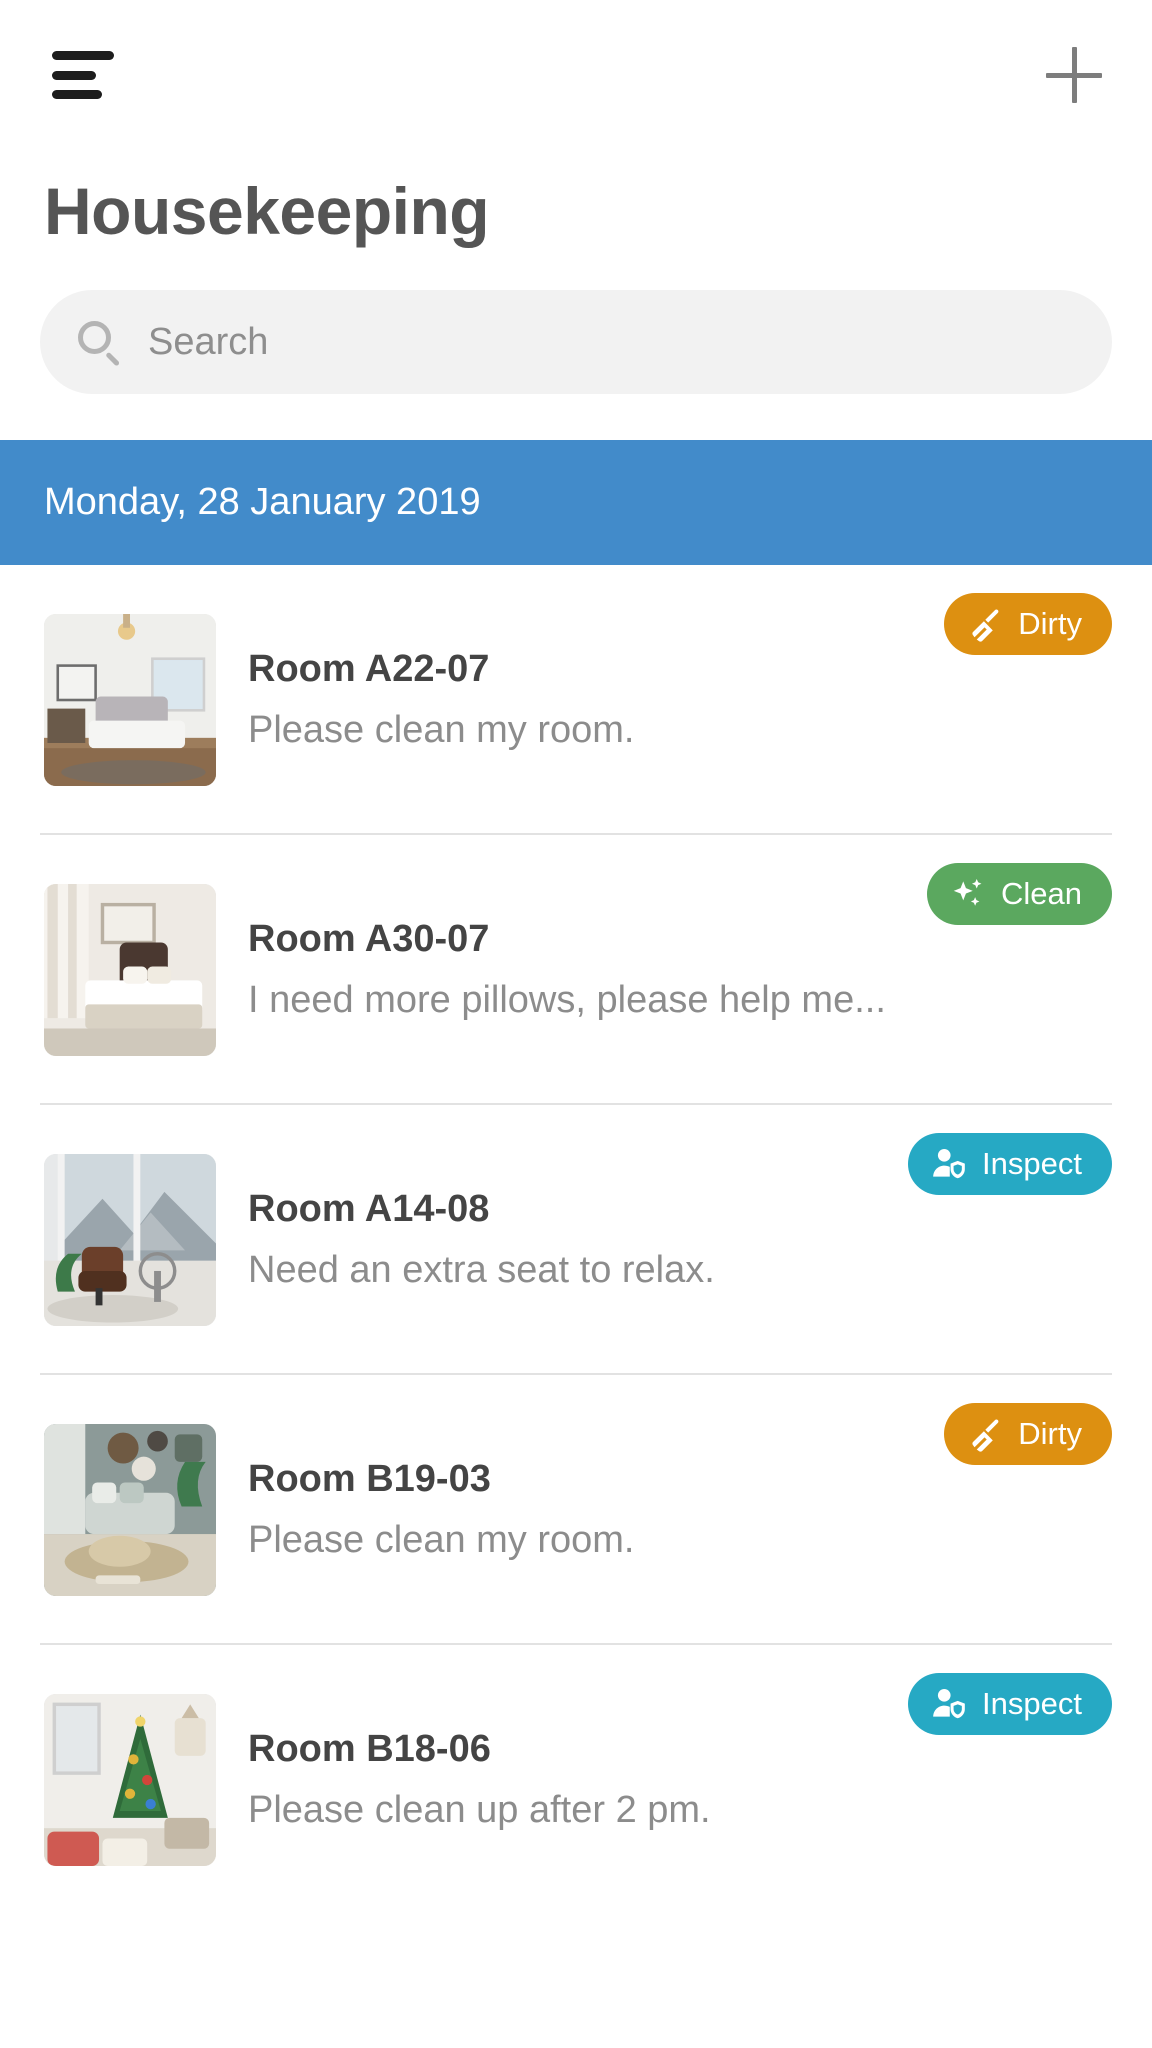 The width and height of the screenshot is (1152, 2048). What do you see at coordinates (968, 894) in the screenshot?
I see `sparkles-icon` at bounding box center [968, 894].